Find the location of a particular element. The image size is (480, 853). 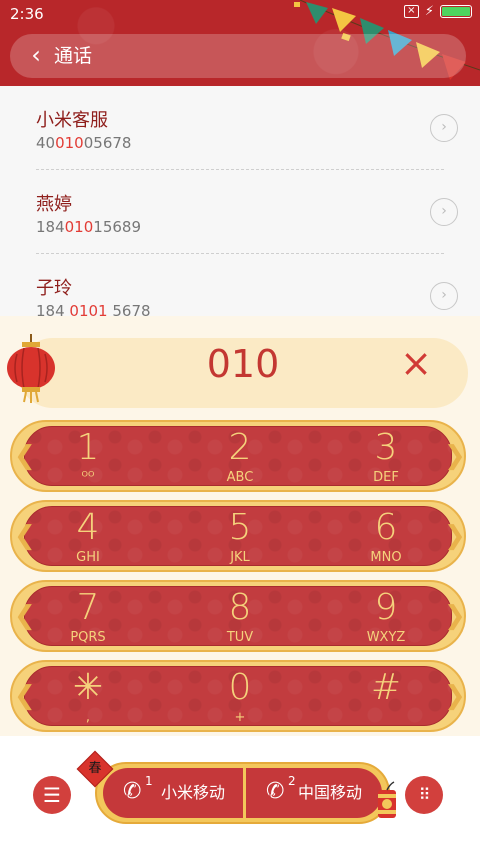

page-title: 通话 is located at coordinates (73, 56).